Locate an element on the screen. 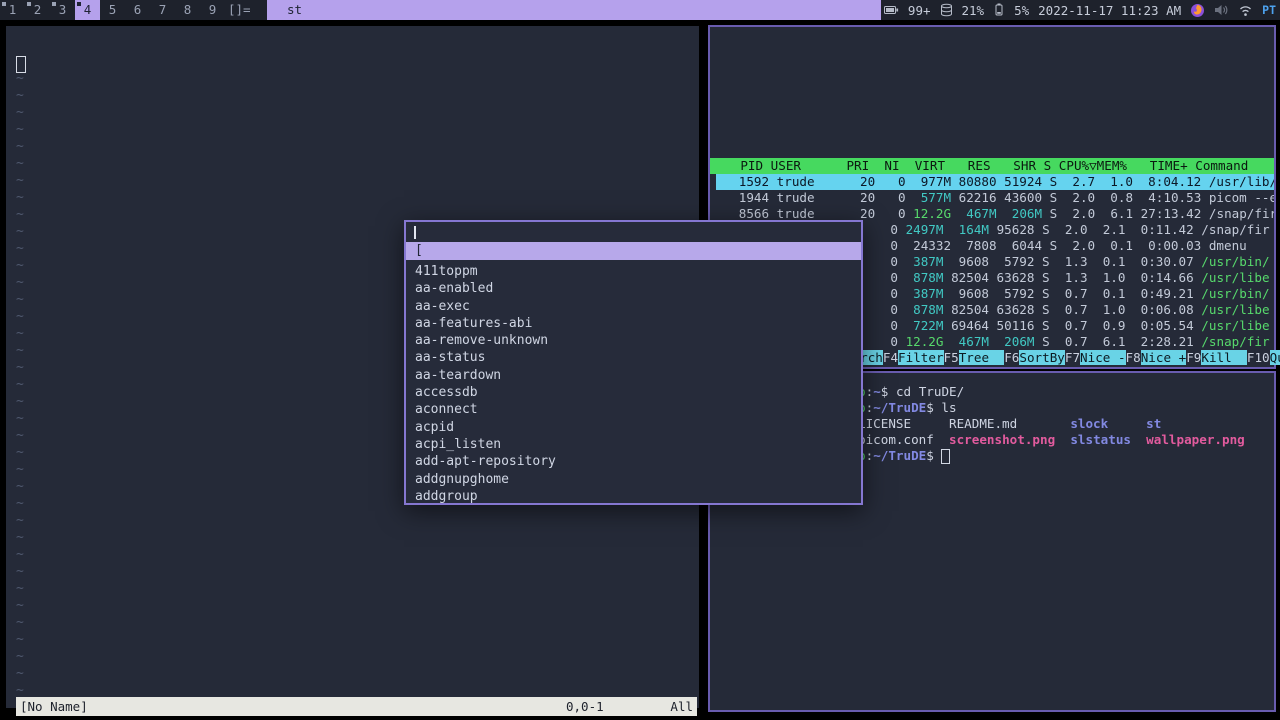 The image size is (1280, 720). tag-label: 5 is located at coordinates (112, 9).